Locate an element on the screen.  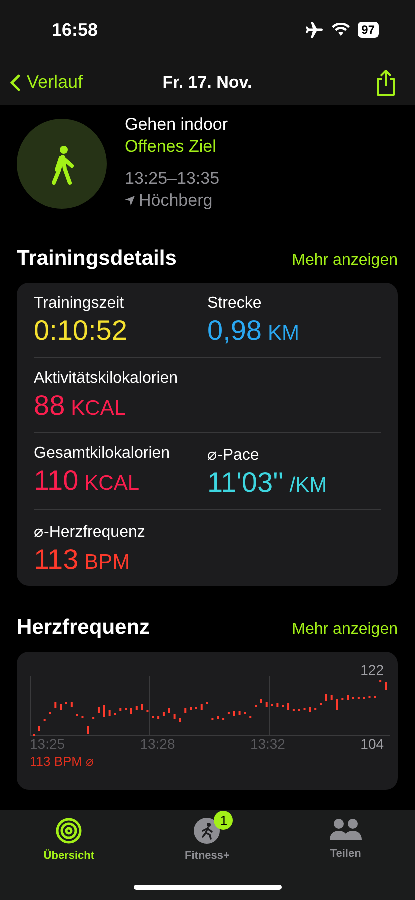
section-title: Trainingsdetails is located at coordinates (97, 259).